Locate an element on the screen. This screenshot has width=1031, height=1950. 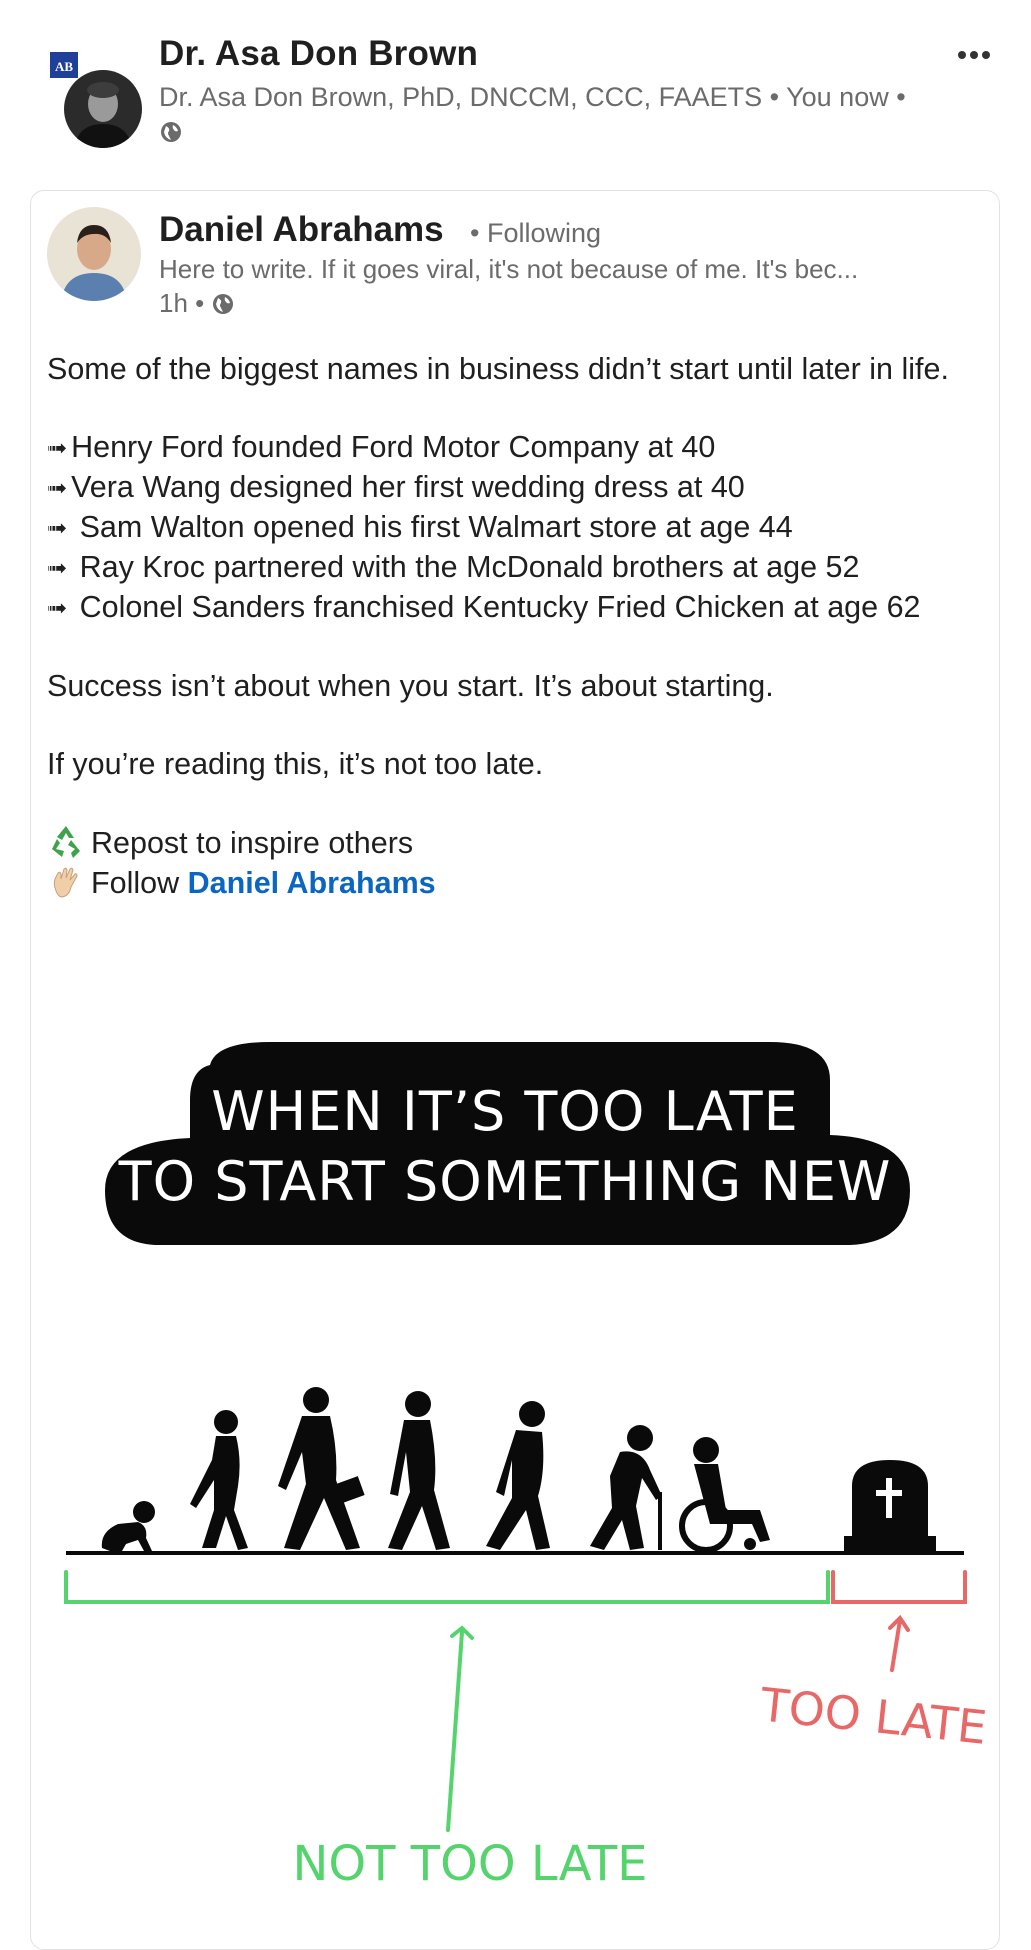
wheelchair-silhouette is located at coordinates (724, 1495).